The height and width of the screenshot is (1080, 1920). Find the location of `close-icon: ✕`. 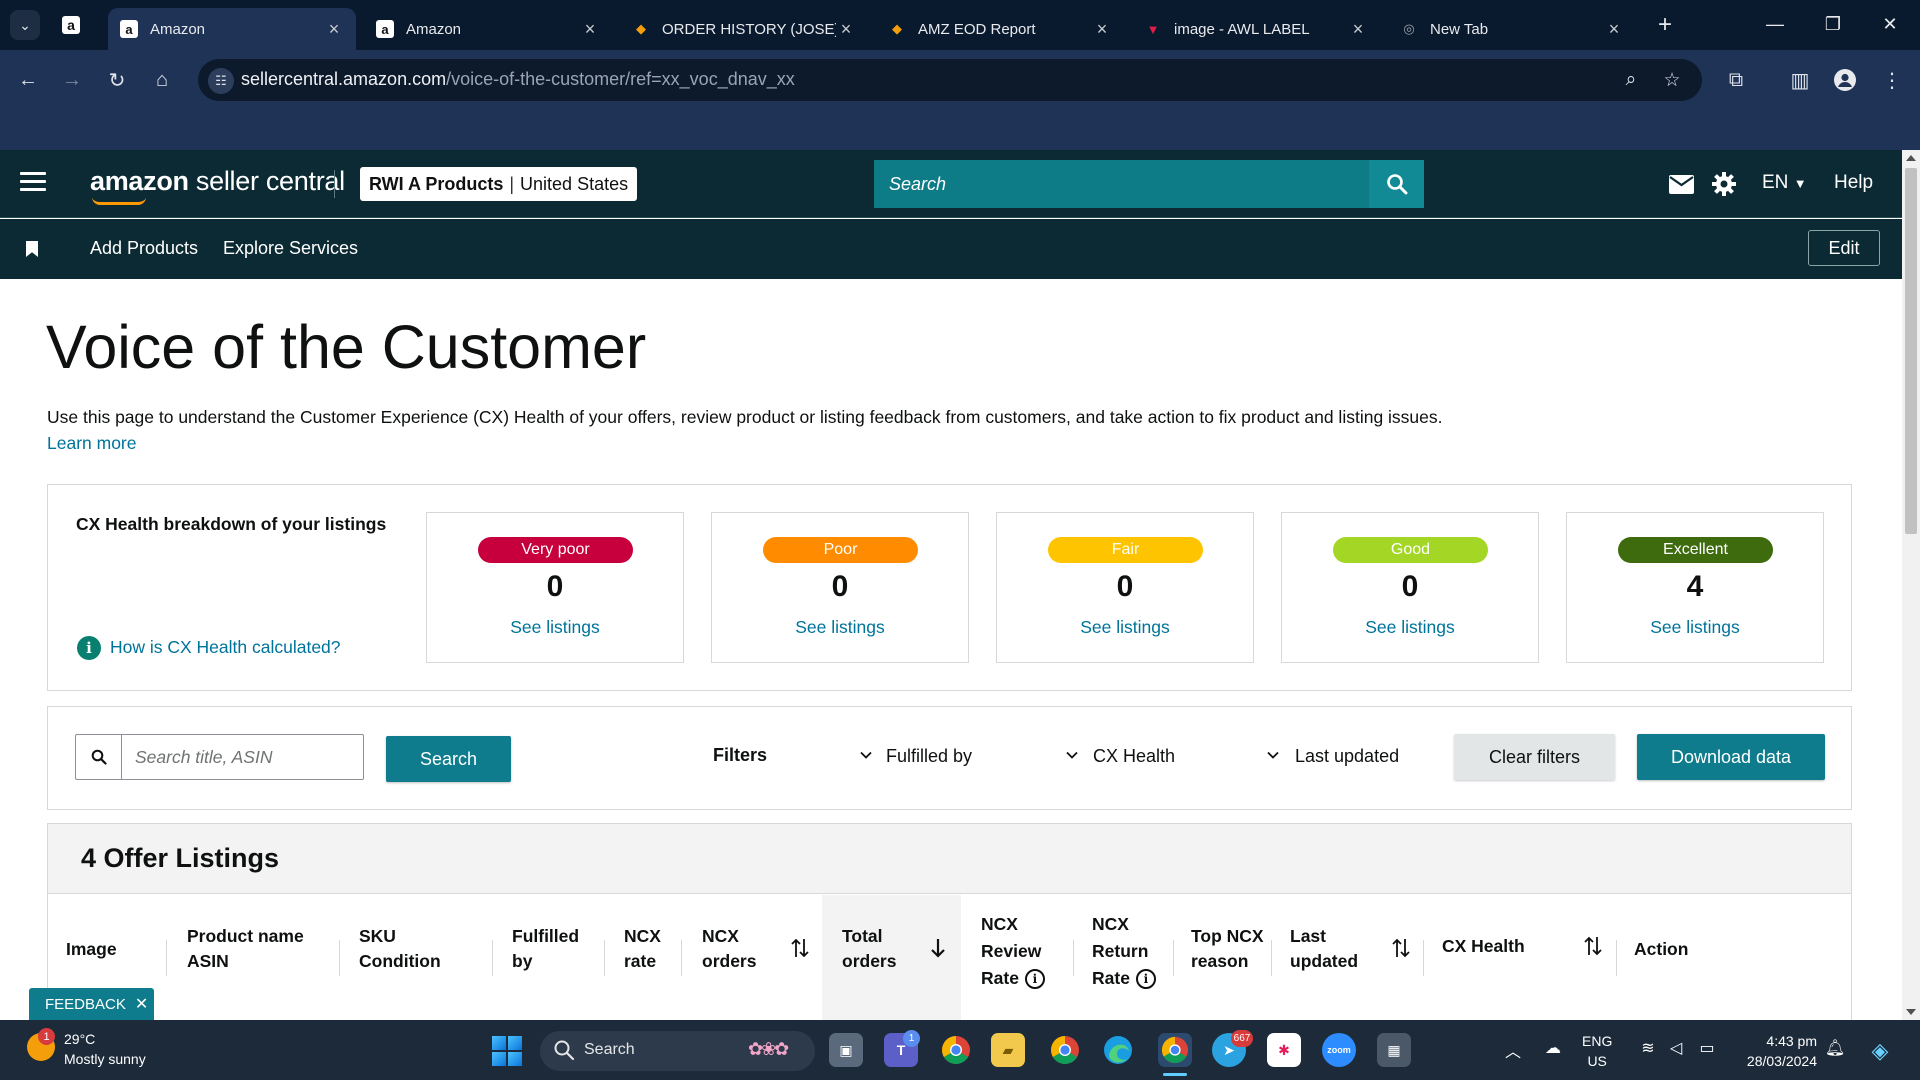

close-icon: ✕ is located at coordinates (141, 1004).